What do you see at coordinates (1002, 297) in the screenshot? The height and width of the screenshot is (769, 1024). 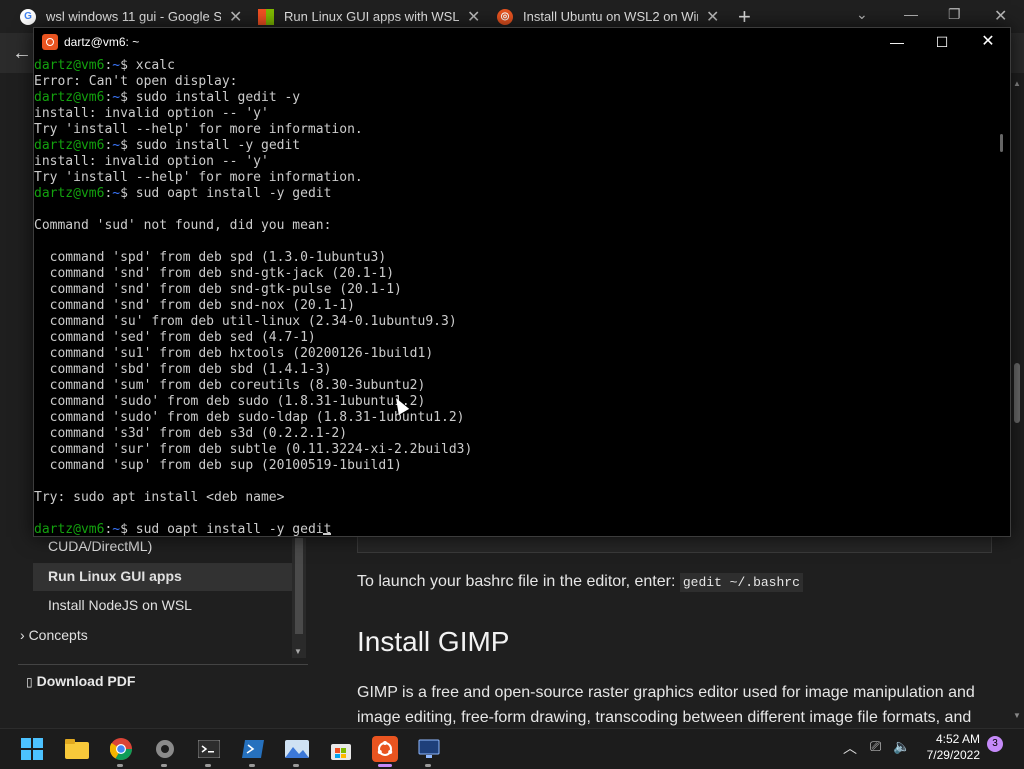 I see `terminal-scrollbar` at bounding box center [1002, 297].